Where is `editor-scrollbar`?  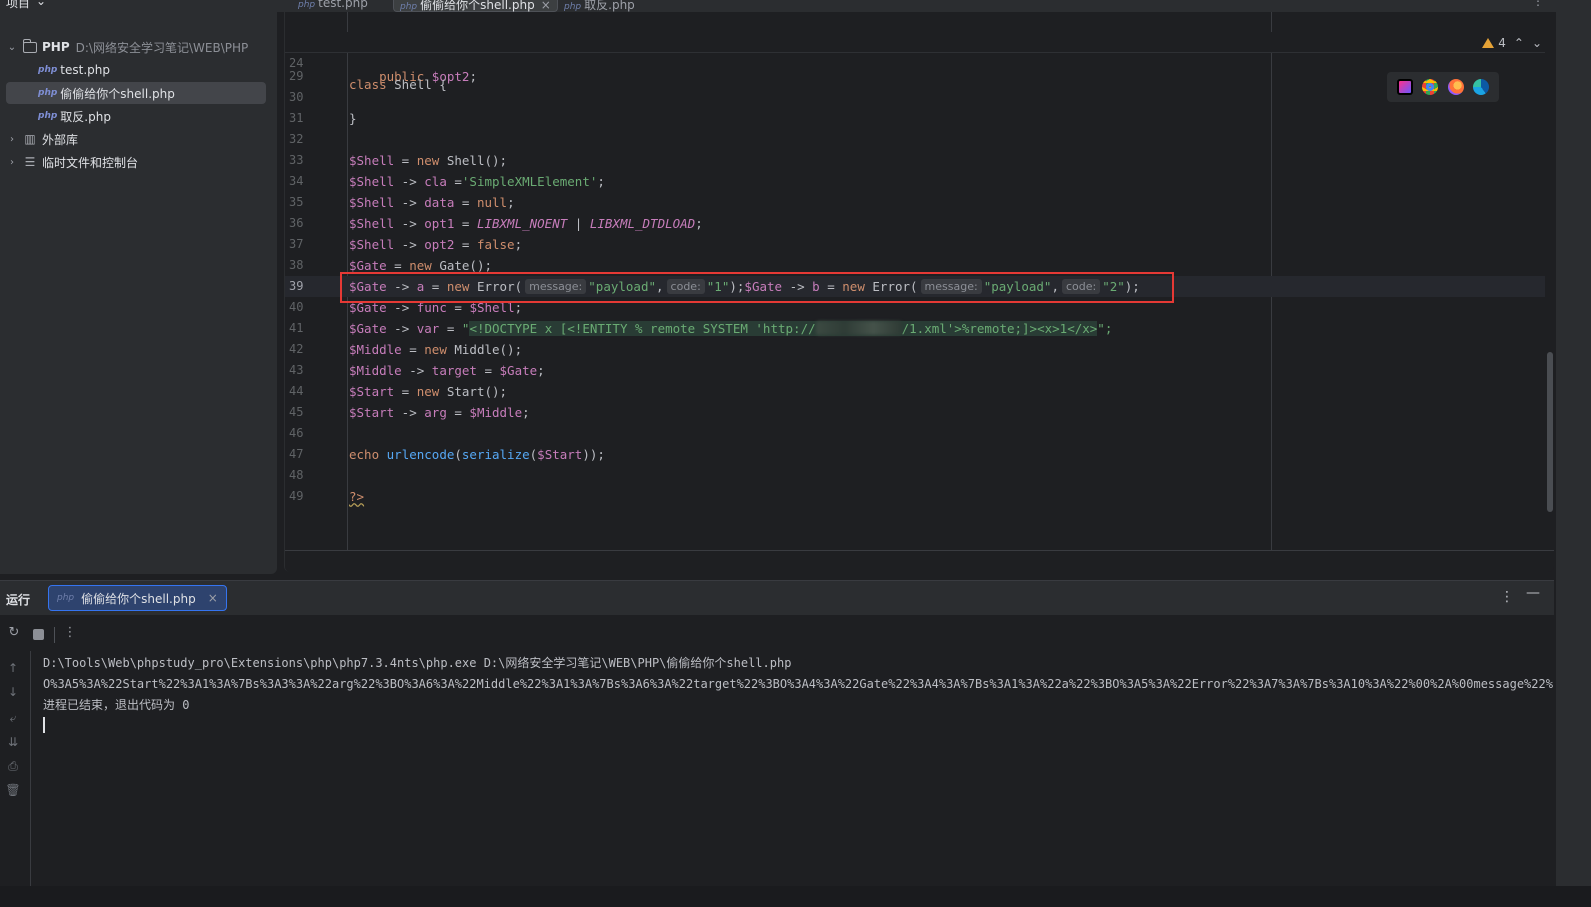
editor-scrollbar is located at coordinates (1550, 432).